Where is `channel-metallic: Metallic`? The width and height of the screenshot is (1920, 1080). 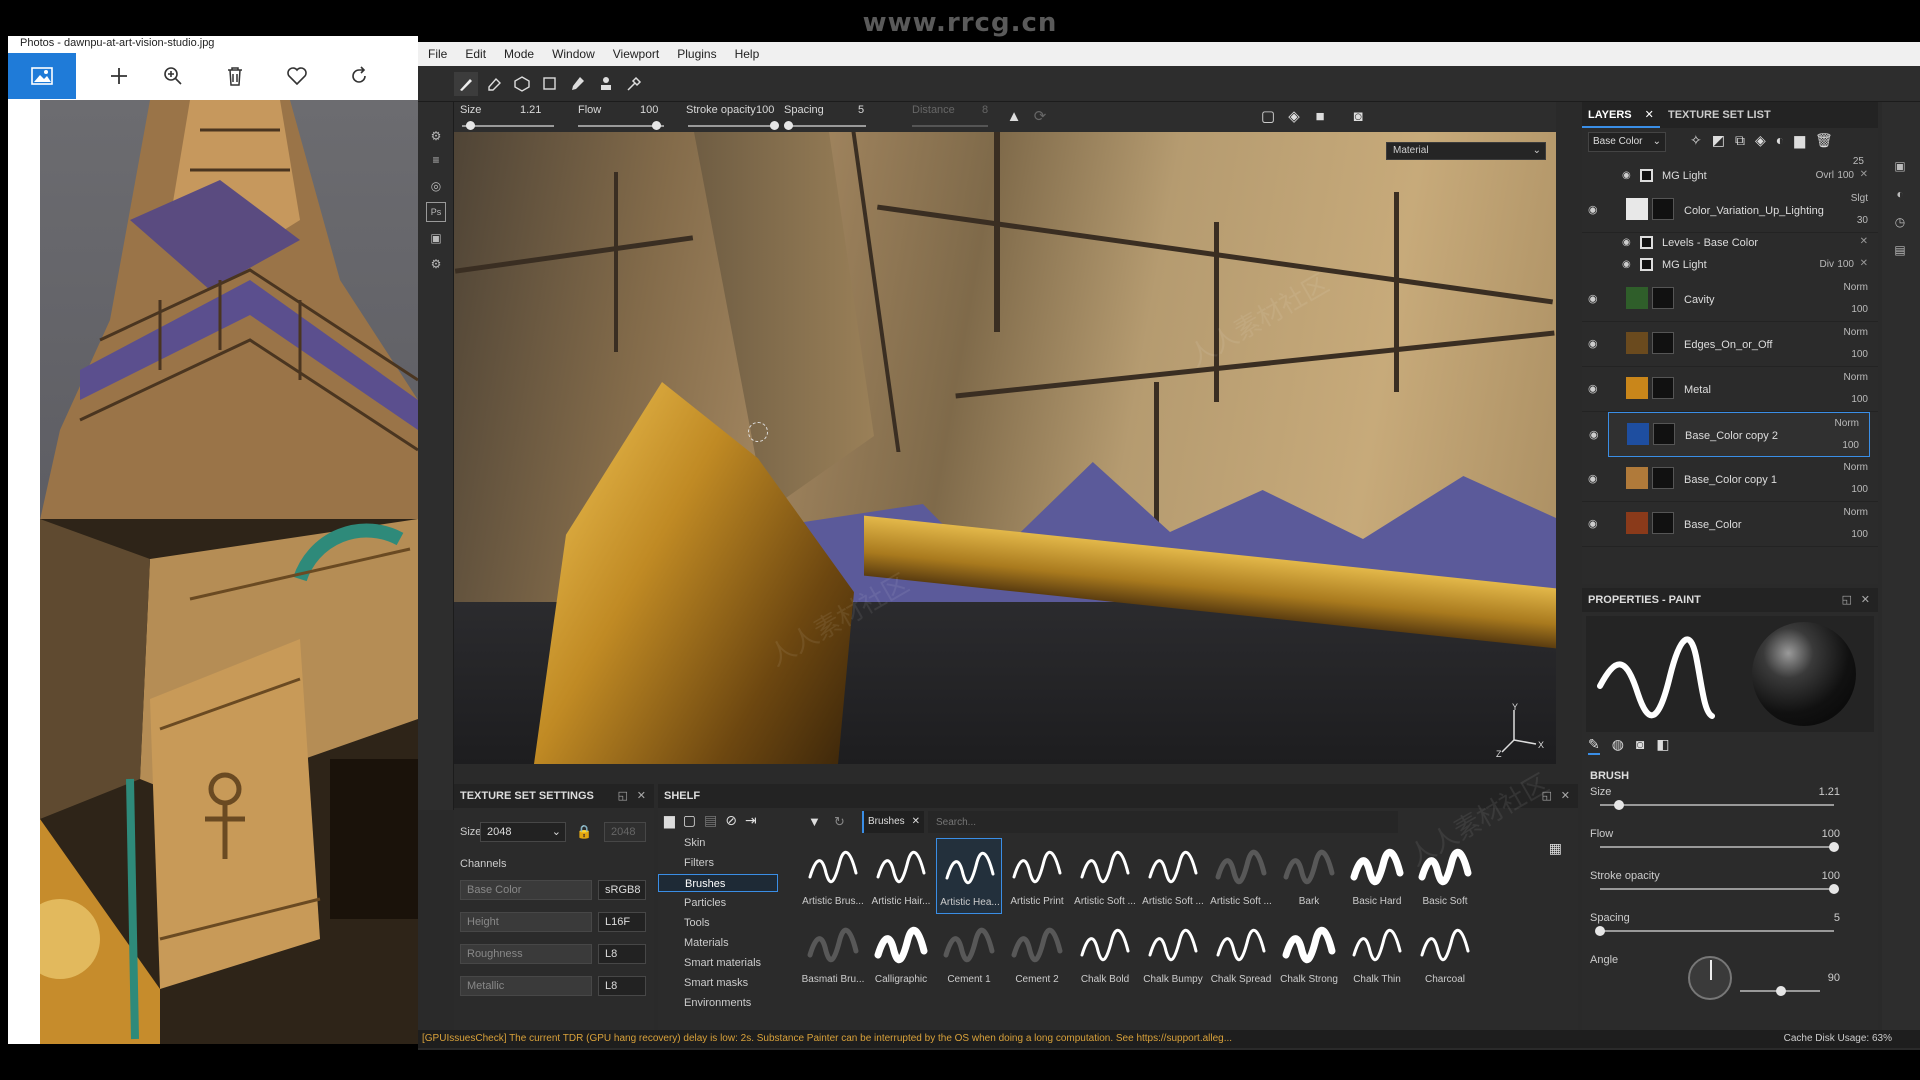 channel-metallic: Metallic is located at coordinates (526, 986).